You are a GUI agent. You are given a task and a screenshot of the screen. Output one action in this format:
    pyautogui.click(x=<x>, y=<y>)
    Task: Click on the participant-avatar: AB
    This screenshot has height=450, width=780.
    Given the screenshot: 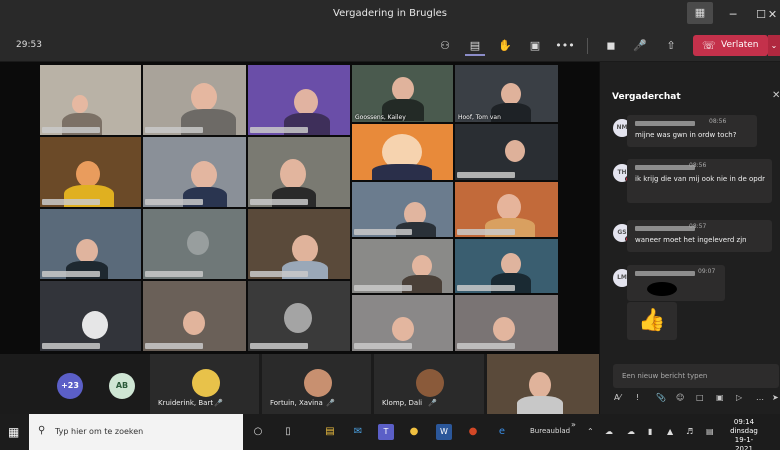 What is the action you would take?
    pyautogui.click(x=122, y=386)
    